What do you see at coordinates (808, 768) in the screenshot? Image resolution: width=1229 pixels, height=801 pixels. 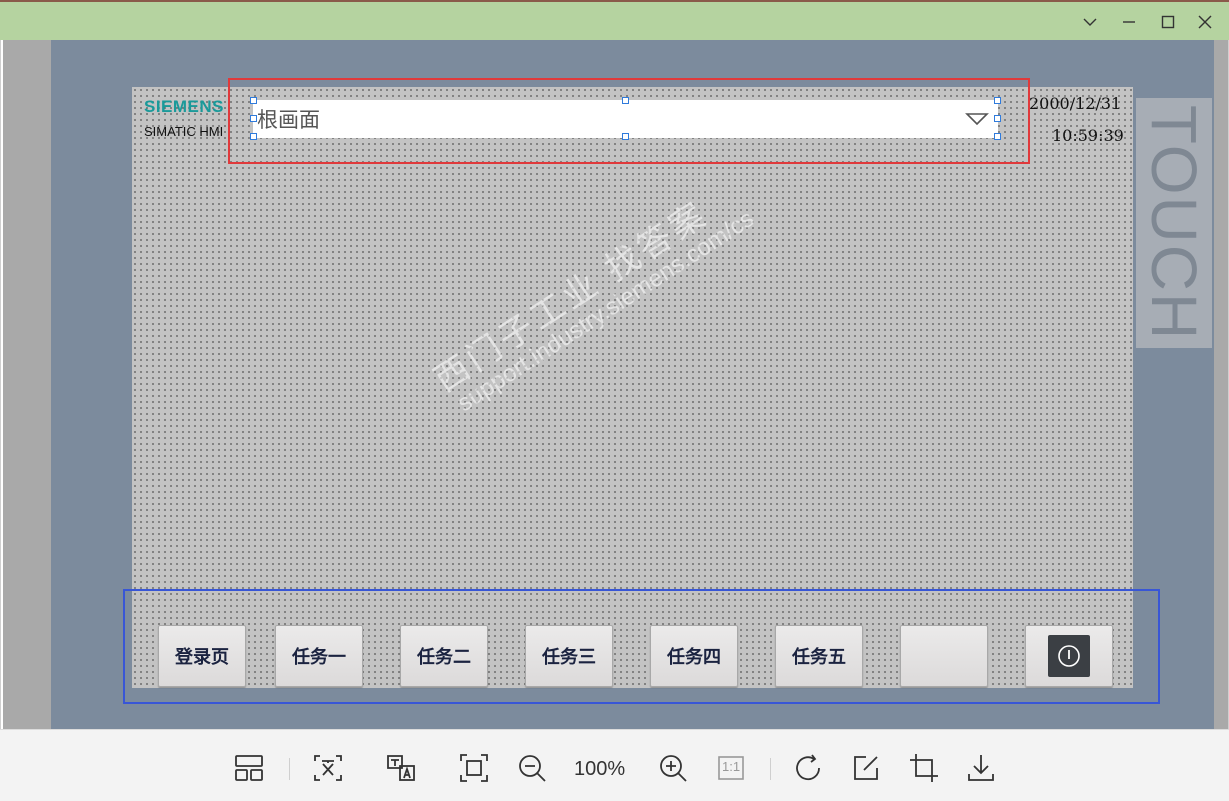 I see `rotate-icon` at bounding box center [808, 768].